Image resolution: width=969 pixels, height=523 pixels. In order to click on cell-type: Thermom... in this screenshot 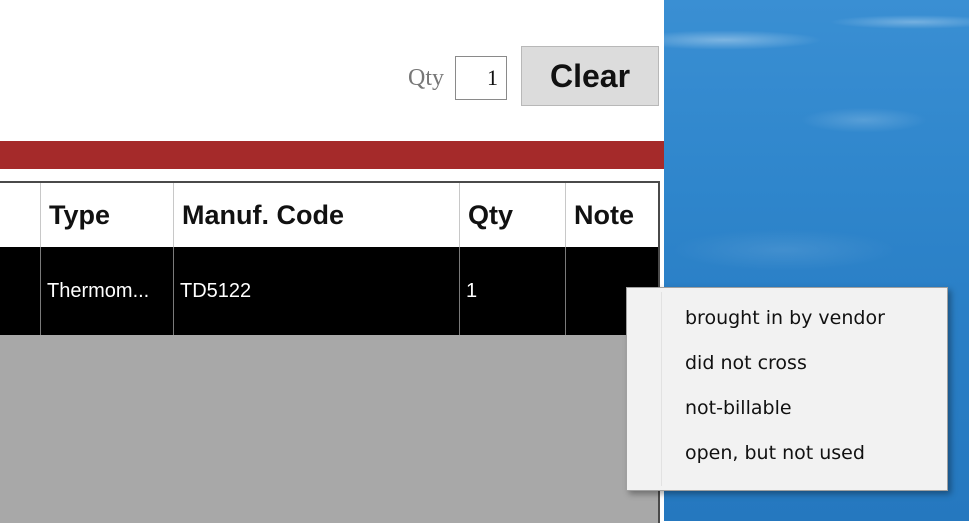, I will do `click(106, 291)`.